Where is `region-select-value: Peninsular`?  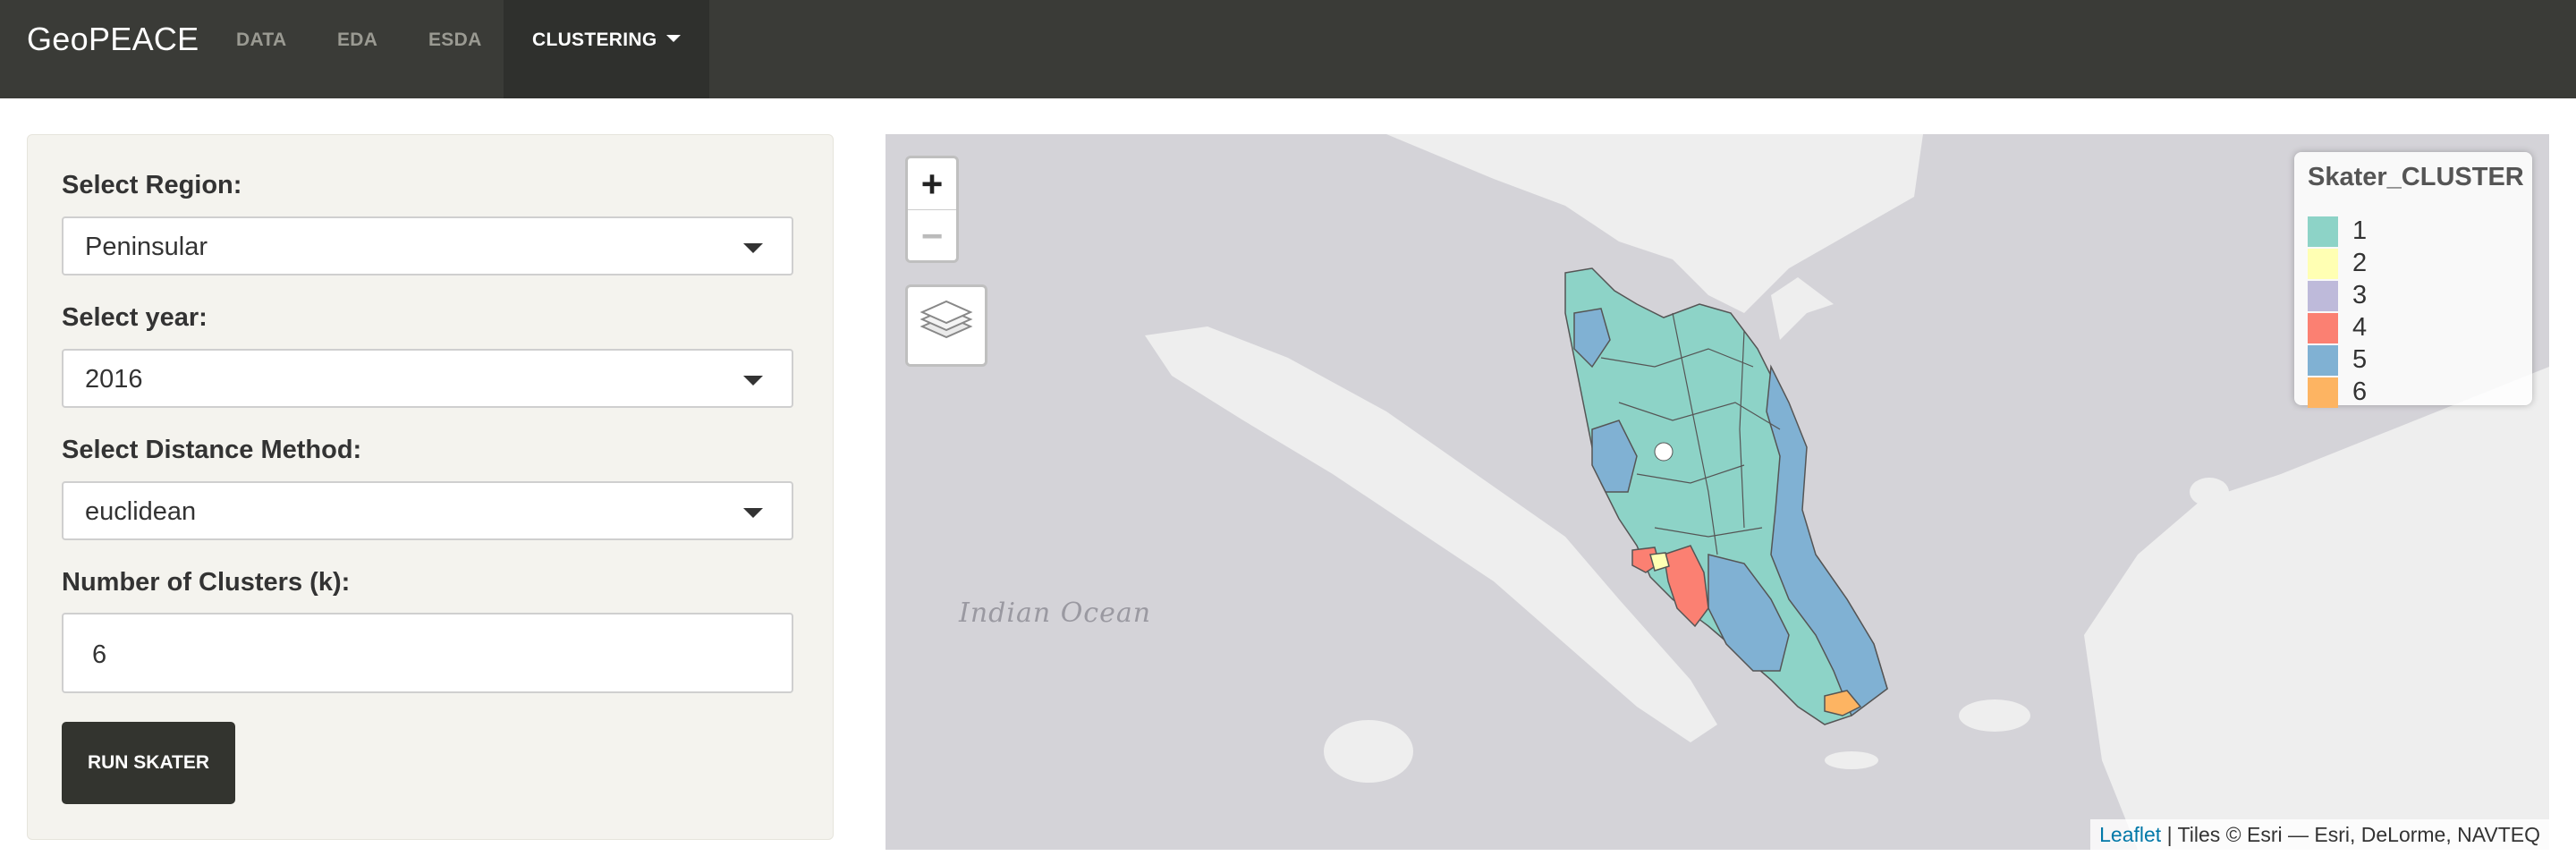
region-select-value: Peninsular is located at coordinates (146, 247).